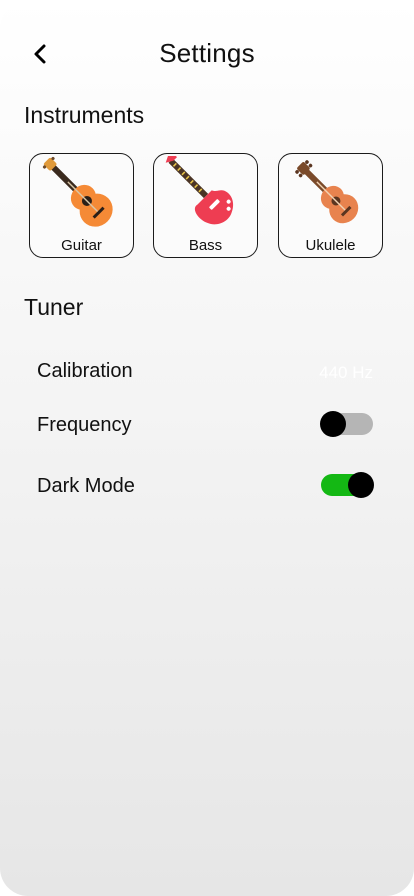 This screenshot has height=896, width=414. Describe the element at coordinates (330, 245) in the screenshot. I see `instrument-label-ukulele: Ukulele` at that location.